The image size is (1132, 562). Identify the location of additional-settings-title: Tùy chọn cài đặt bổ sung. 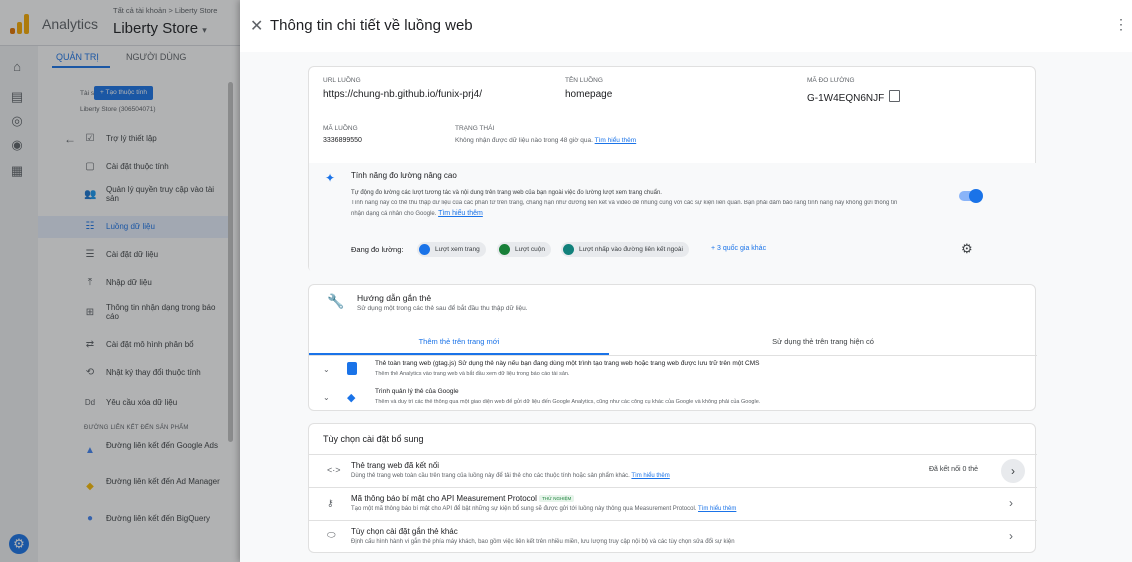
(373, 439).